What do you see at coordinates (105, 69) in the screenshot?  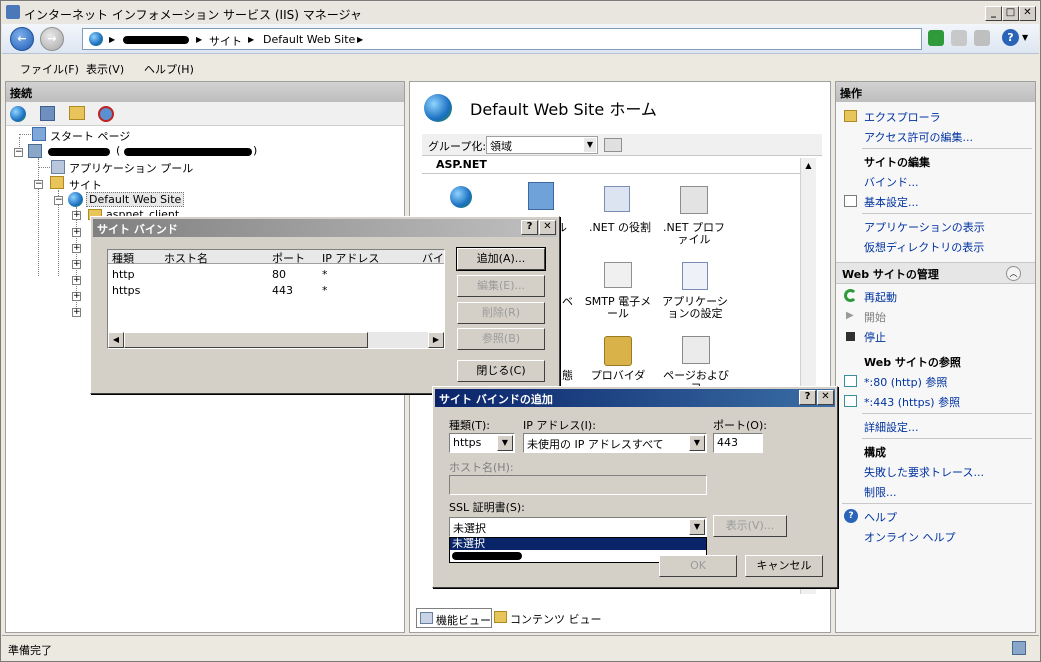 I see `menu-view: 表示(V)` at bounding box center [105, 69].